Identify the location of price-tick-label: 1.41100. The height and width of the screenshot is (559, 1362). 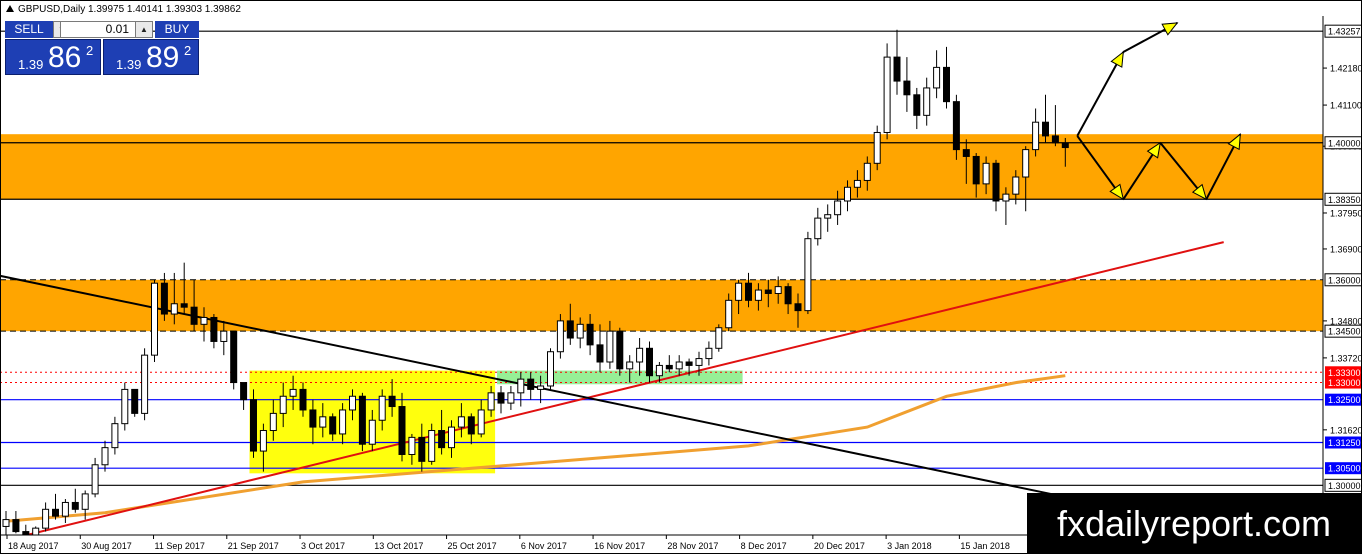
(1346, 106).